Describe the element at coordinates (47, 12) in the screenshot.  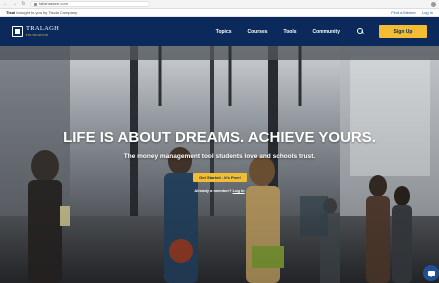
I see `promo-body: brought to you by Tisola Company` at that location.